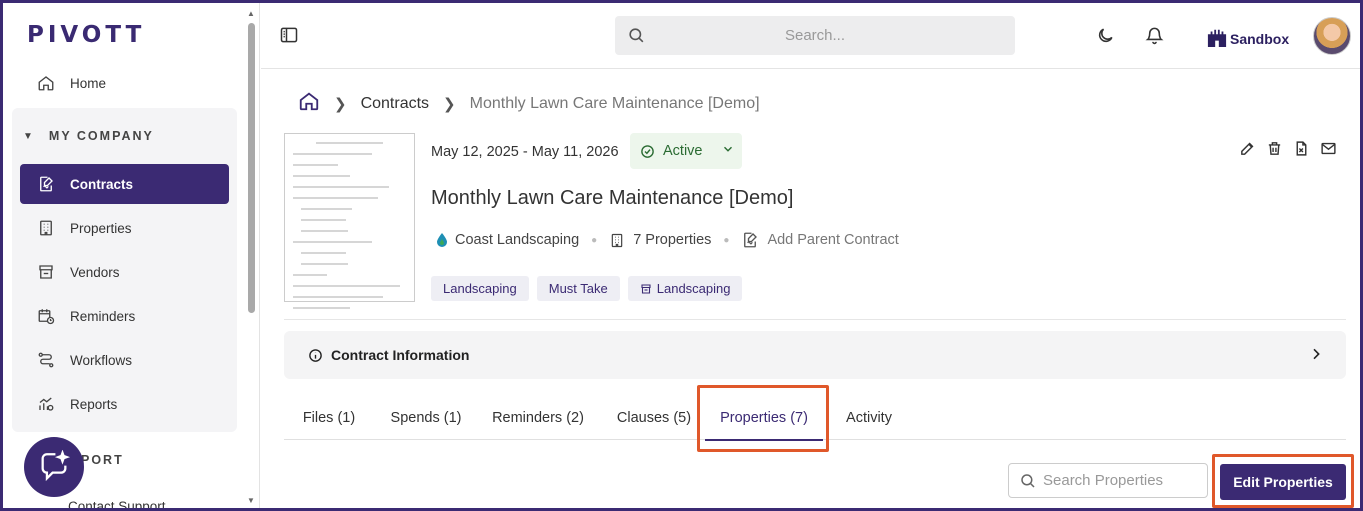  Describe the element at coordinates (46, 360) in the screenshot. I see `workflow-icon` at that location.